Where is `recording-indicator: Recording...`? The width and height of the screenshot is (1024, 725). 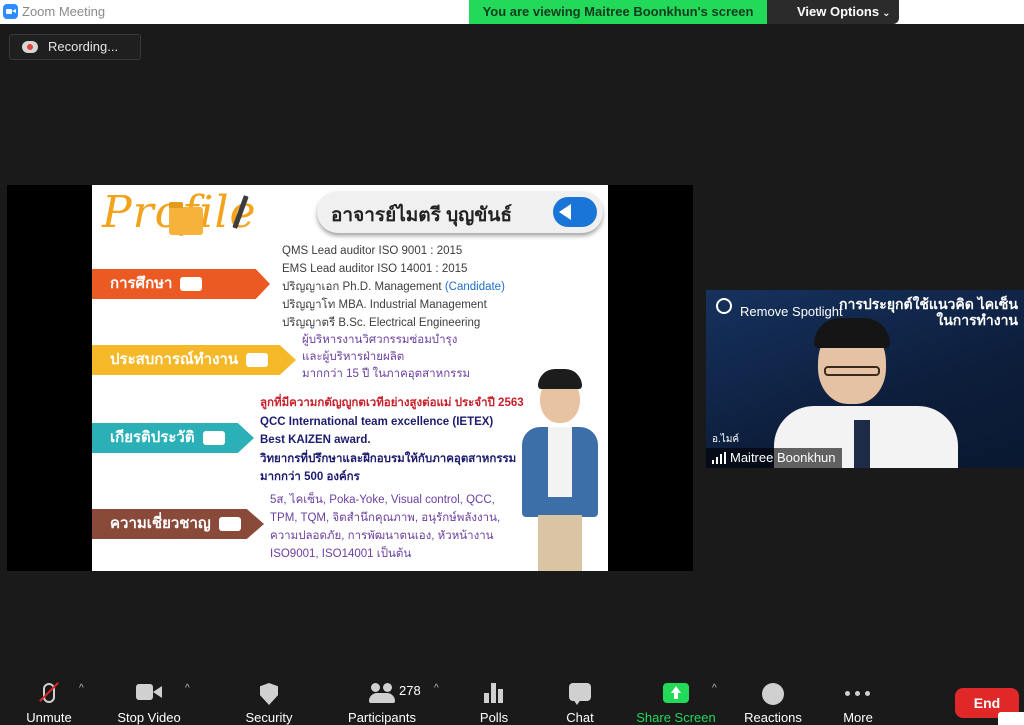 recording-indicator: Recording... is located at coordinates (75, 47).